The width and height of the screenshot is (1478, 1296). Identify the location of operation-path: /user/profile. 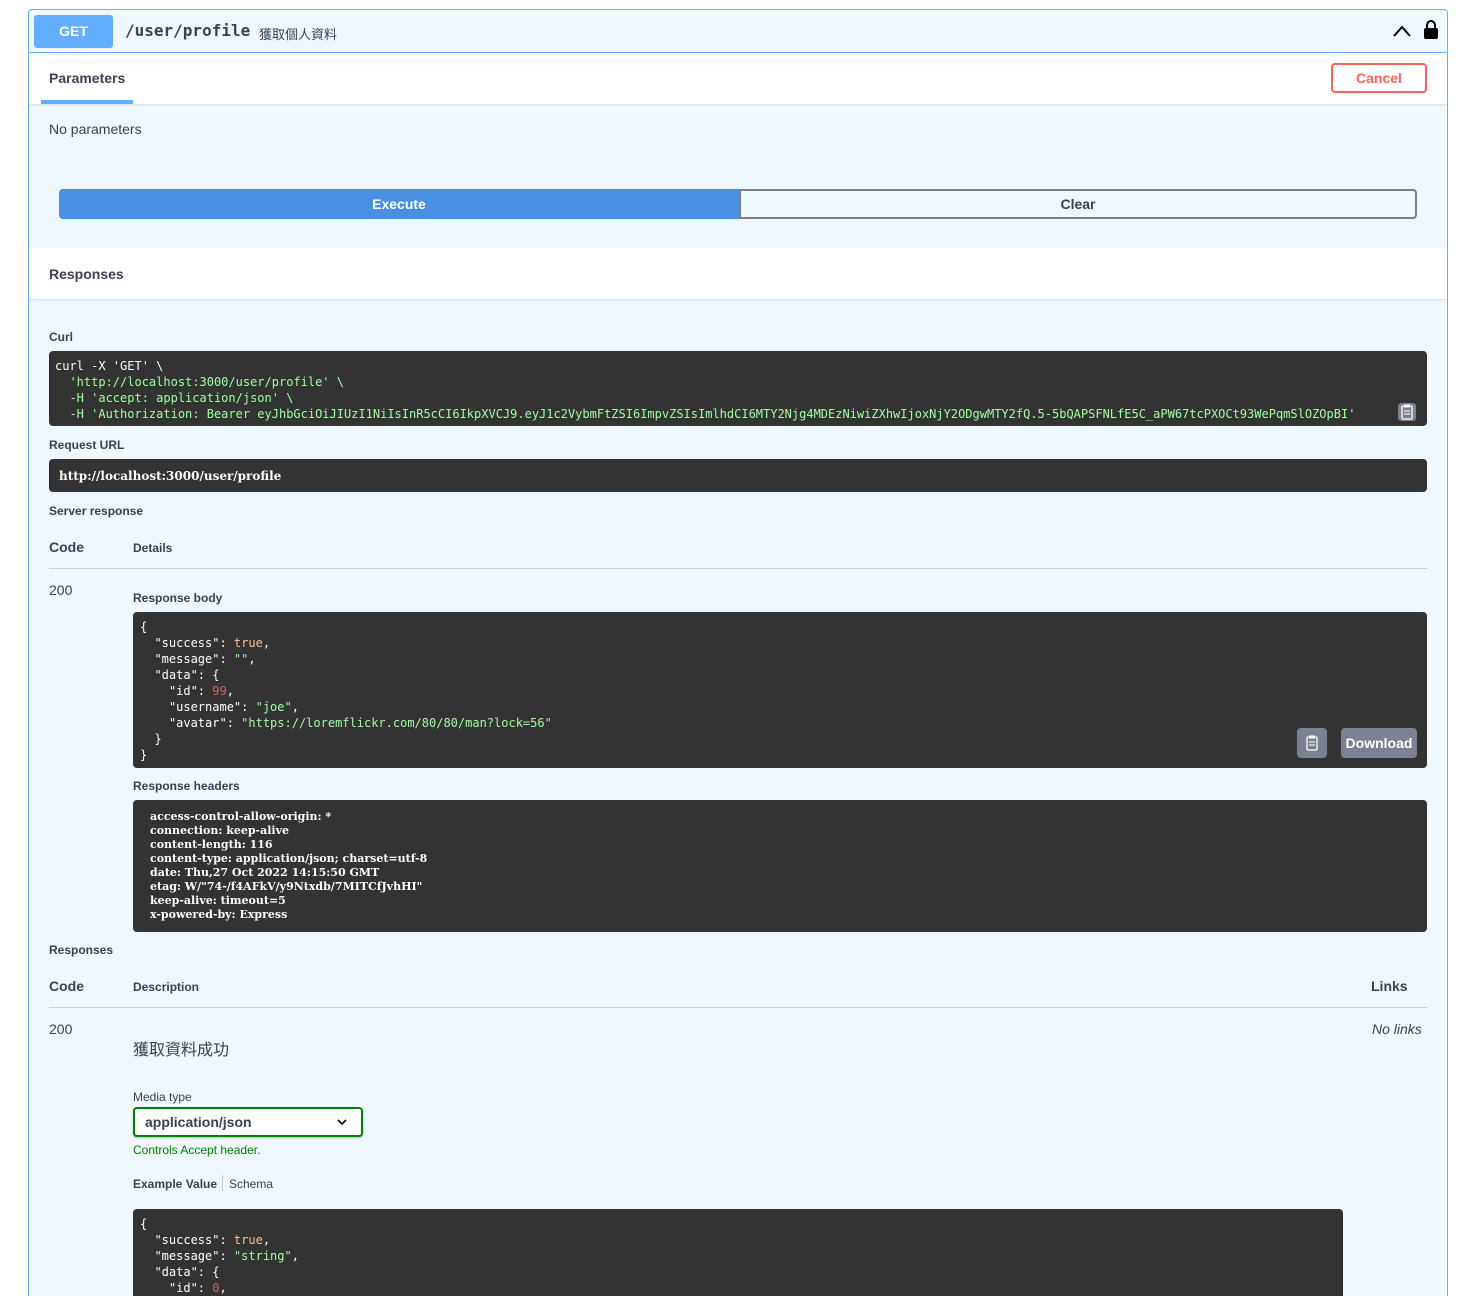
(188, 30).